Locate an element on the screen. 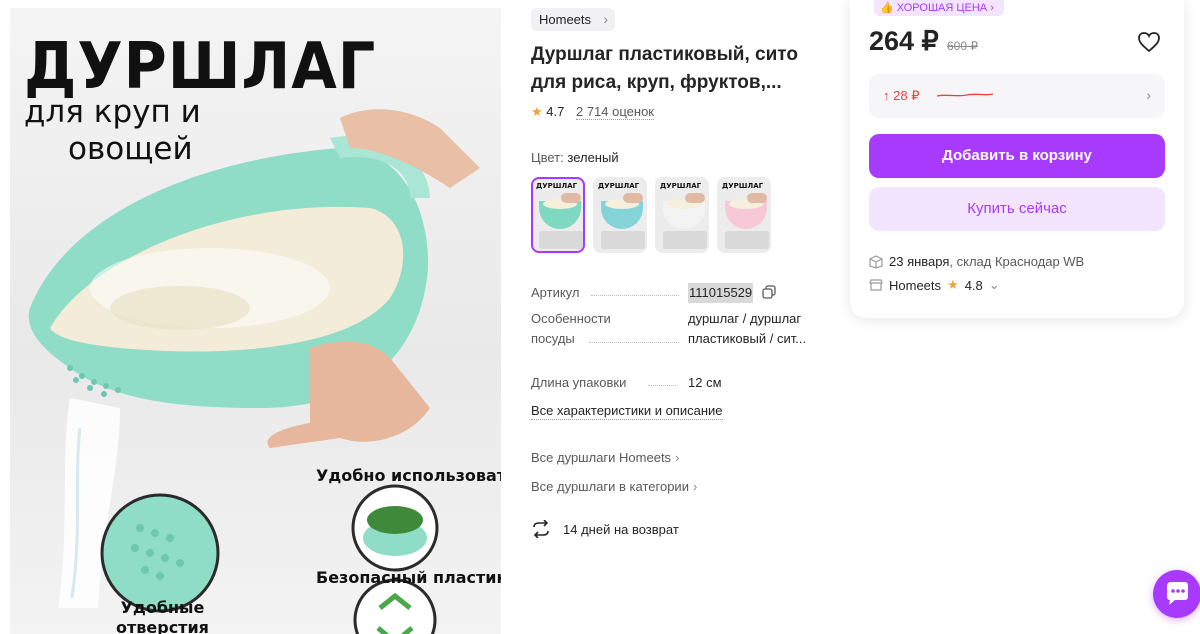  chat-button is located at coordinates (1176, 594).